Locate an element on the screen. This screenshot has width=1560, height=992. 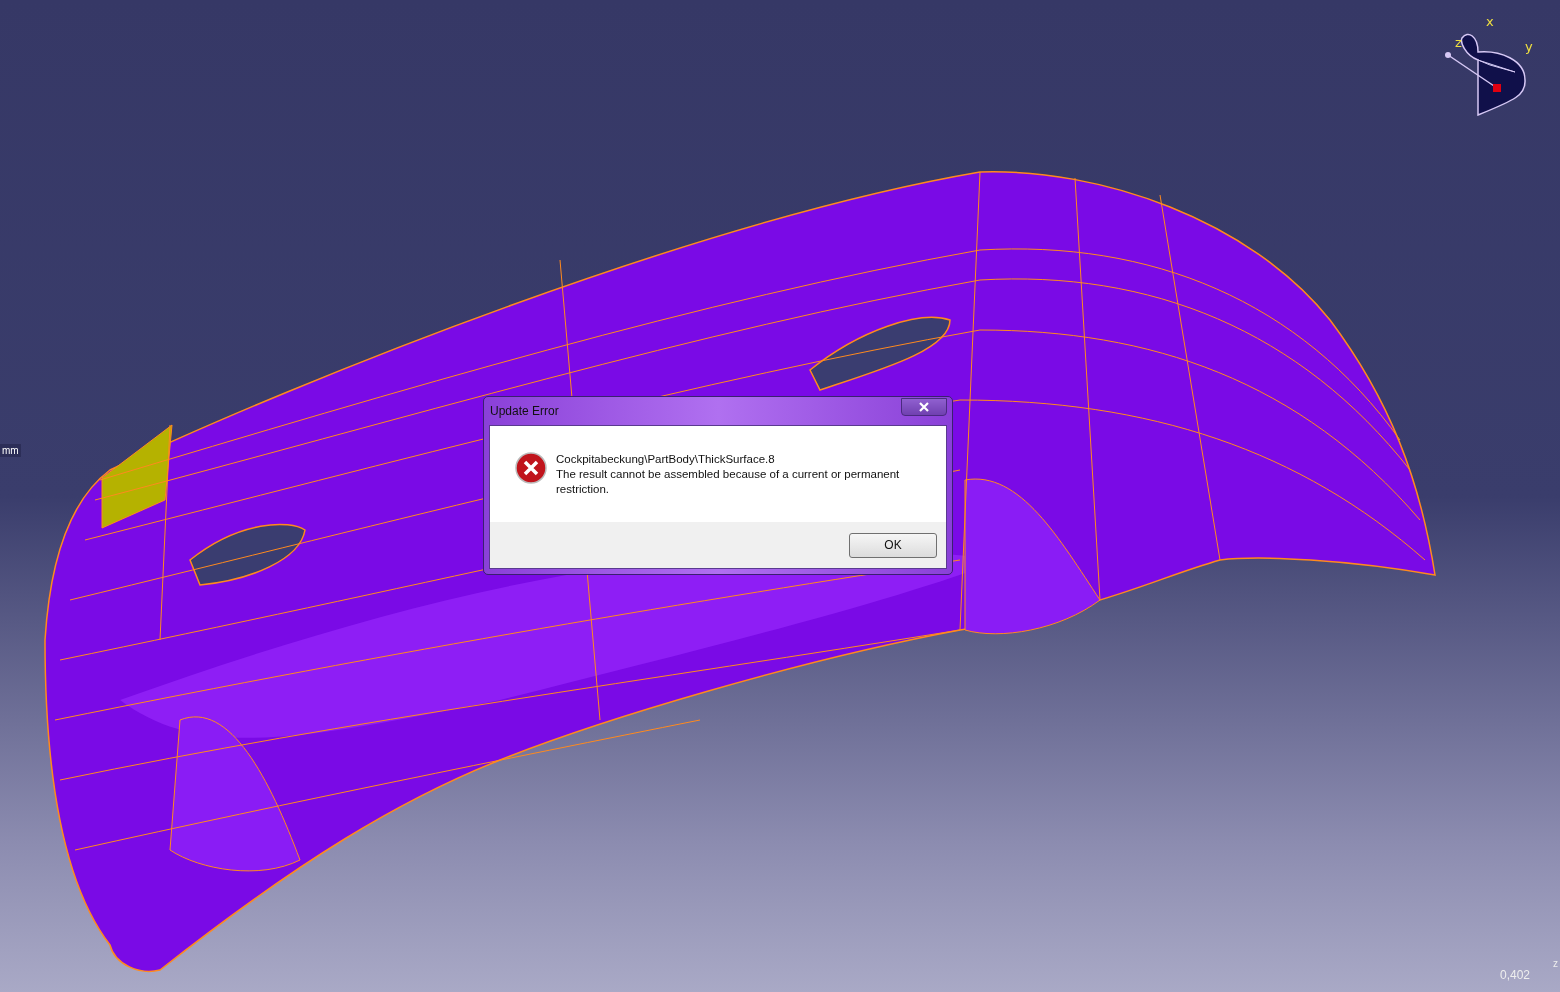
axis-label: x is located at coordinates (1490, 21).